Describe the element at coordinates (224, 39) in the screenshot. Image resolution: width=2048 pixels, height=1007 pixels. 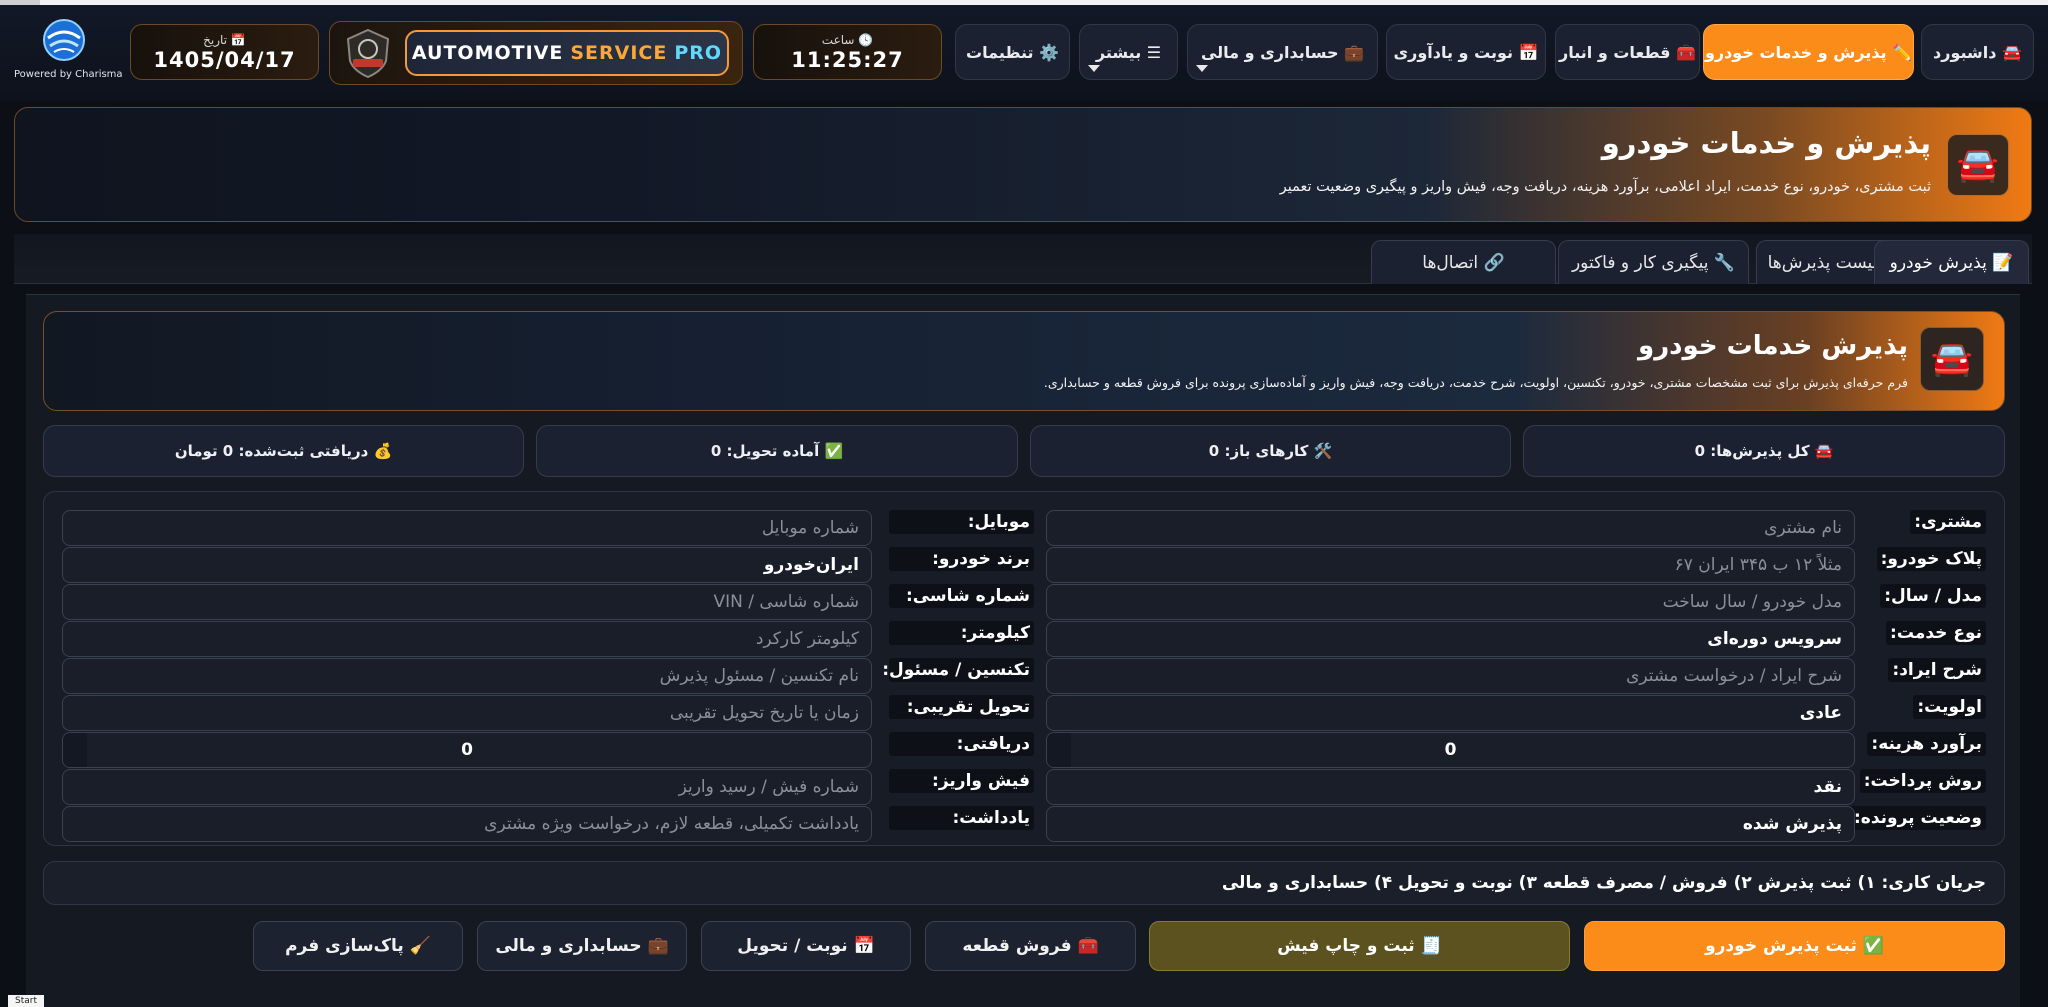
I see `date-label: 📅 تاریخ` at that location.